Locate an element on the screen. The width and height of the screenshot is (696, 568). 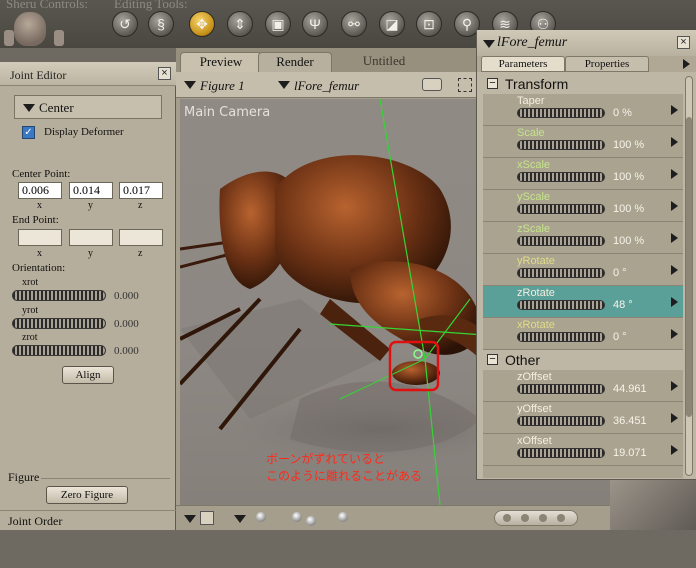
param-taper: Taper 0 % is located at coordinates (583, 110).